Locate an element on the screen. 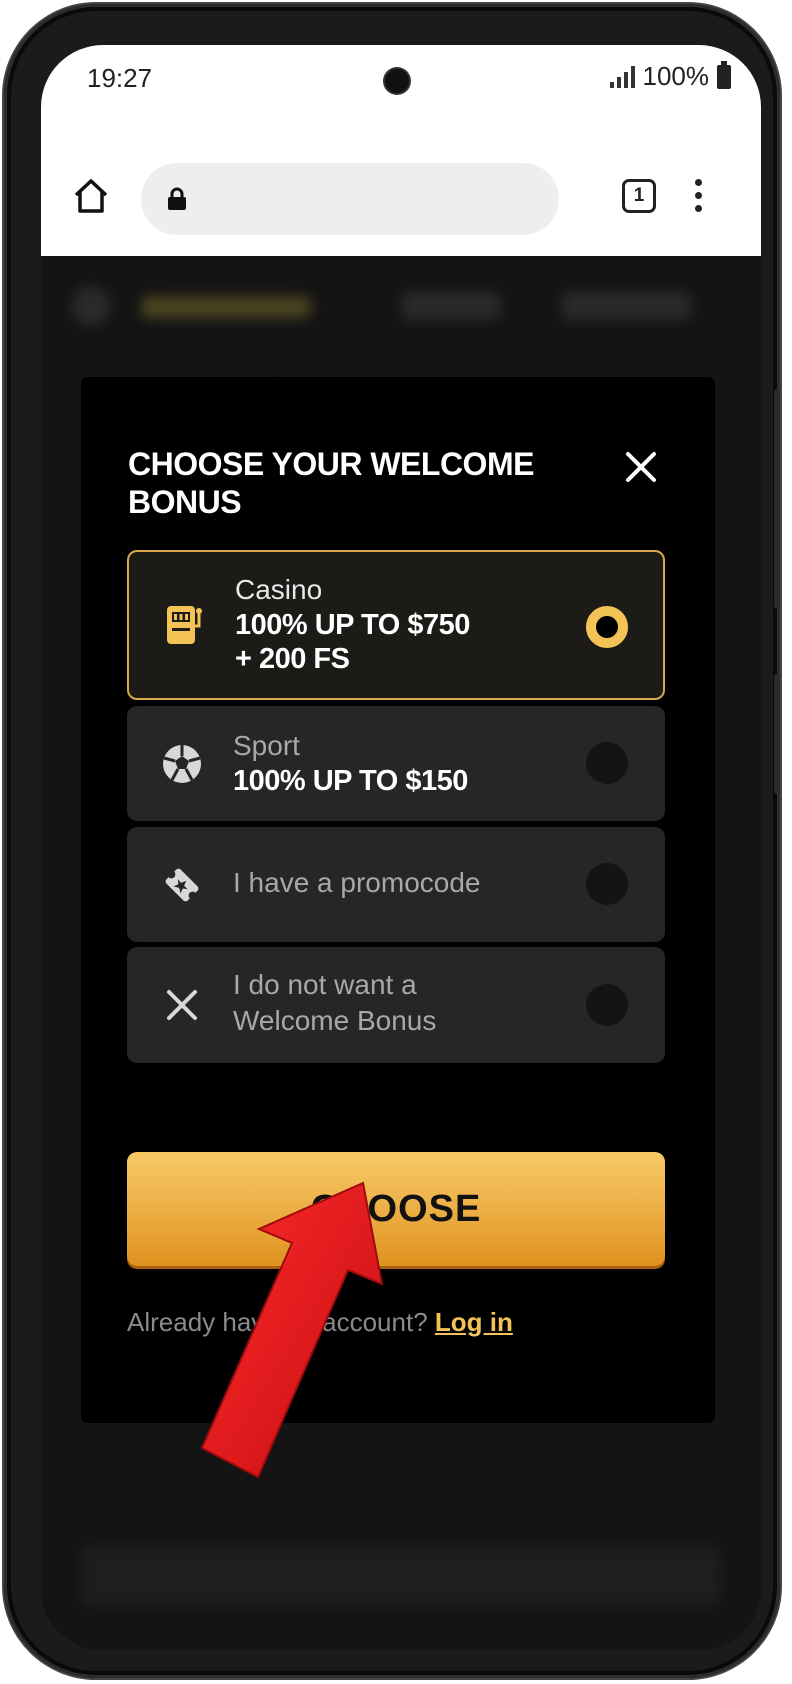 The width and height of the screenshot is (792, 1684). volume-button is located at coordinates (777, 499).